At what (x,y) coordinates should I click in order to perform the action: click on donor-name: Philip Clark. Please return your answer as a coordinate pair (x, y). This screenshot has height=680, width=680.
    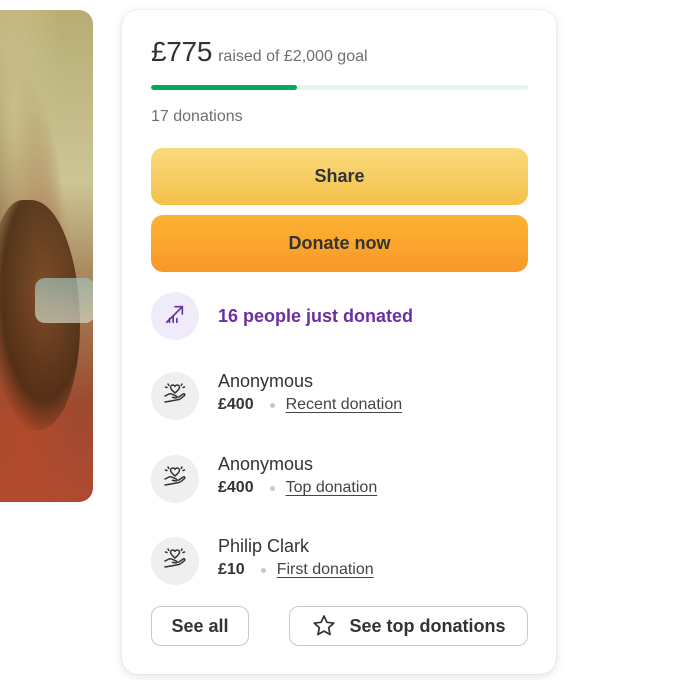
    Looking at the image, I should click on (264, 546).